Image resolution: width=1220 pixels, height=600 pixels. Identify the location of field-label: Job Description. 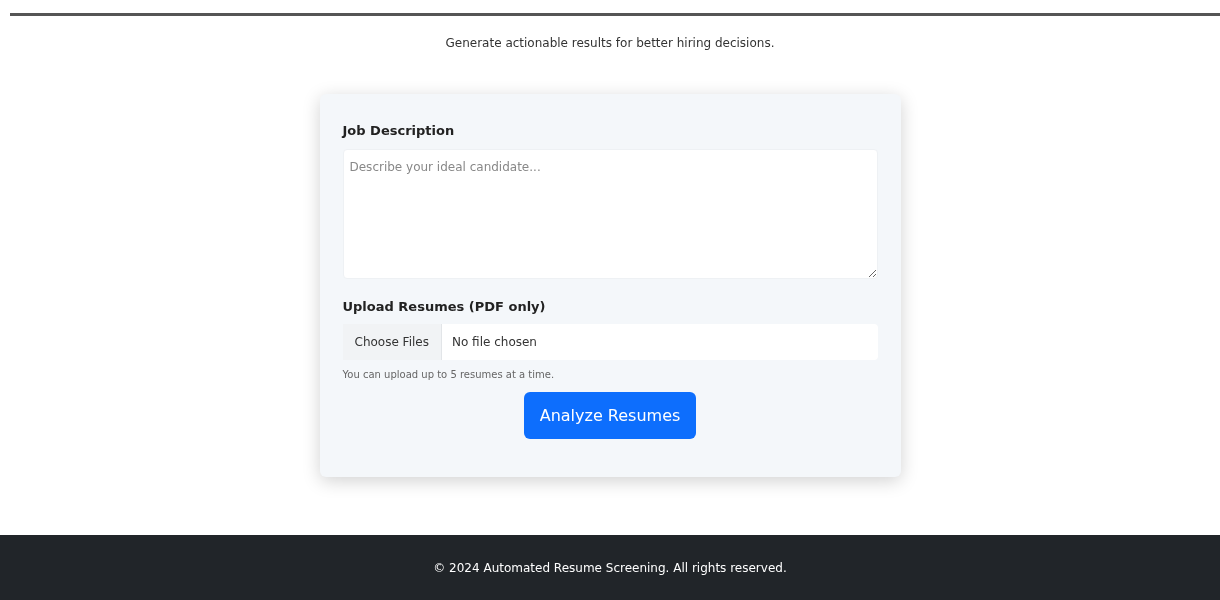
(398, 131).